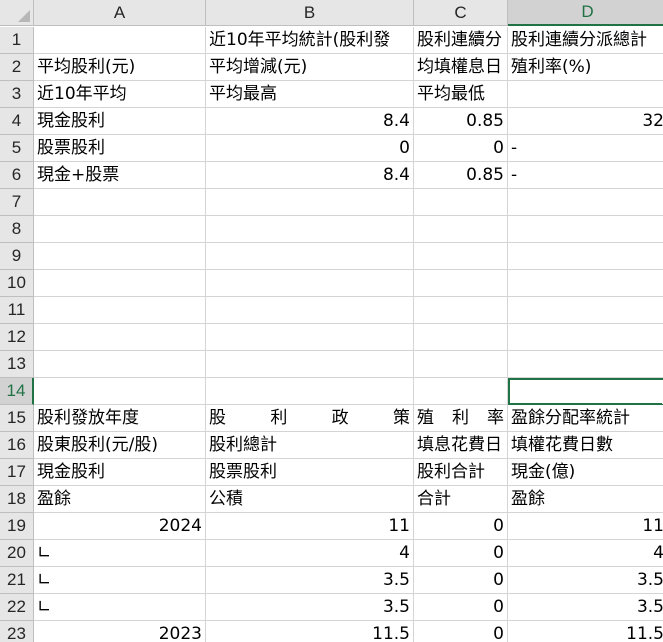 Image resolution: width=663 pixels, height=642 pixels. What do you see at coordinates (461, 256) in the screenshot?
I see `cell-c9` at bounding box center [461, 256].